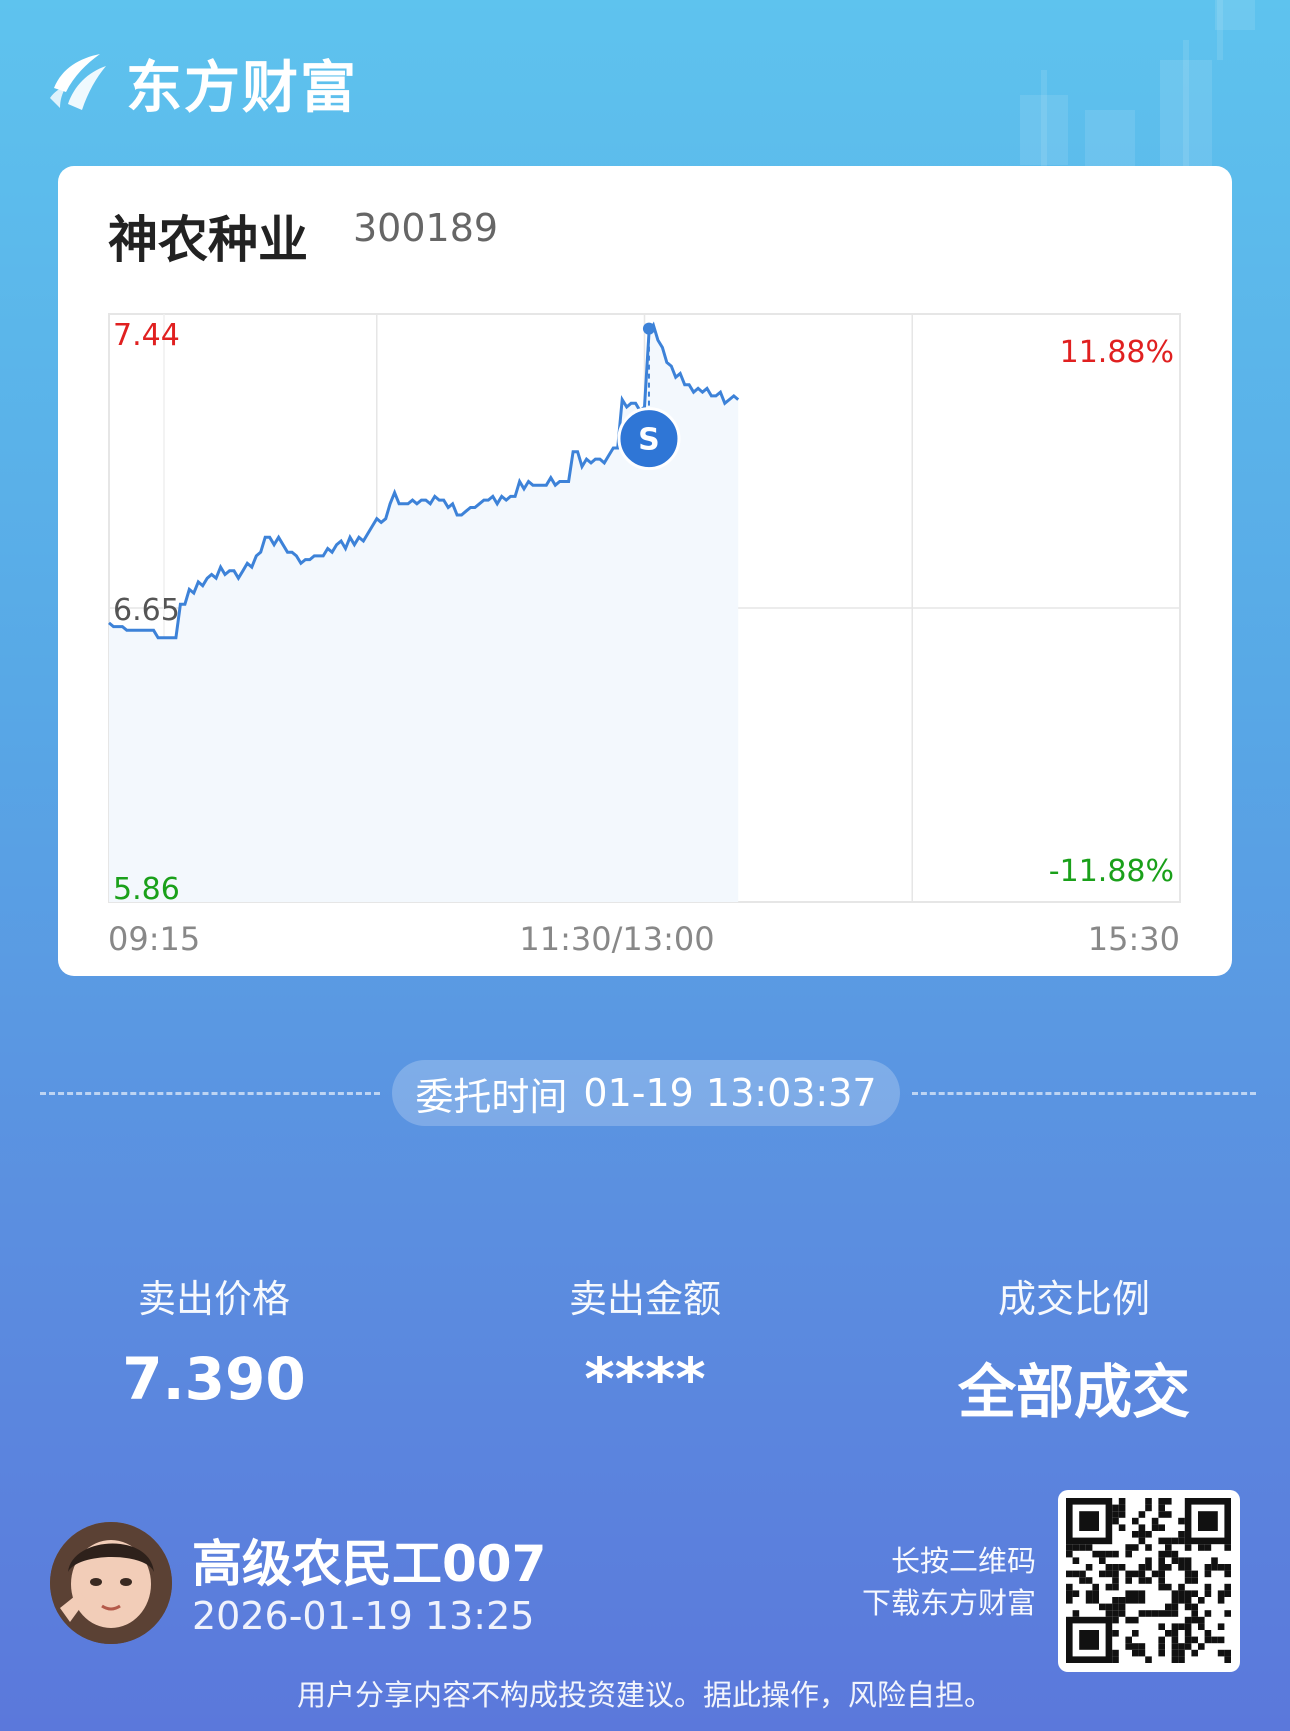 This screenshot has width=1290, height=1731. Describe the element at coordinates (1111, 871) in the screenshot. I see `pct-label-bottom: -11.88%` at that location.